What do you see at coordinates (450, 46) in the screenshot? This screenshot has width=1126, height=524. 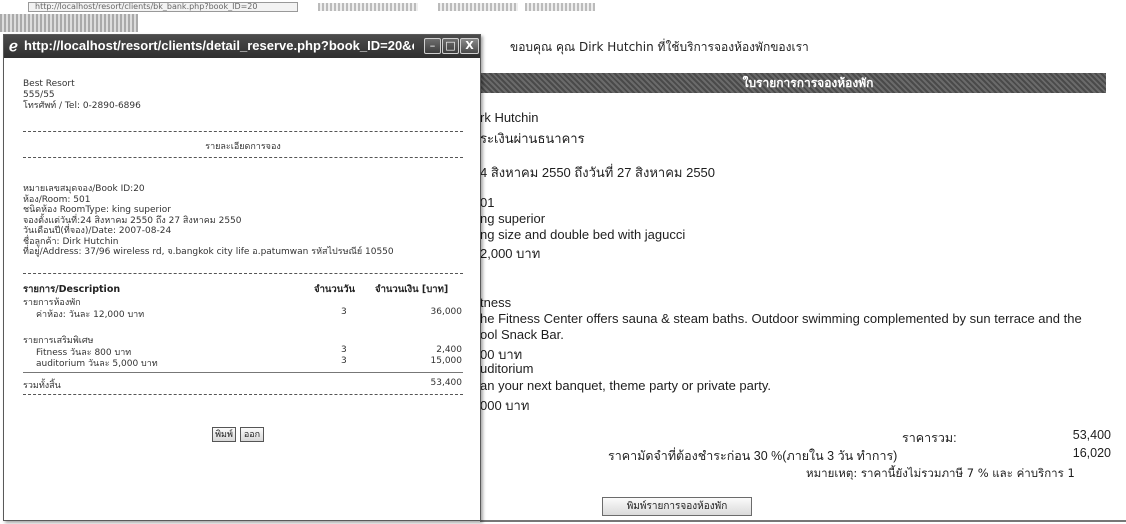 I see `maximize-button: □` at bounding box center [450, 46].